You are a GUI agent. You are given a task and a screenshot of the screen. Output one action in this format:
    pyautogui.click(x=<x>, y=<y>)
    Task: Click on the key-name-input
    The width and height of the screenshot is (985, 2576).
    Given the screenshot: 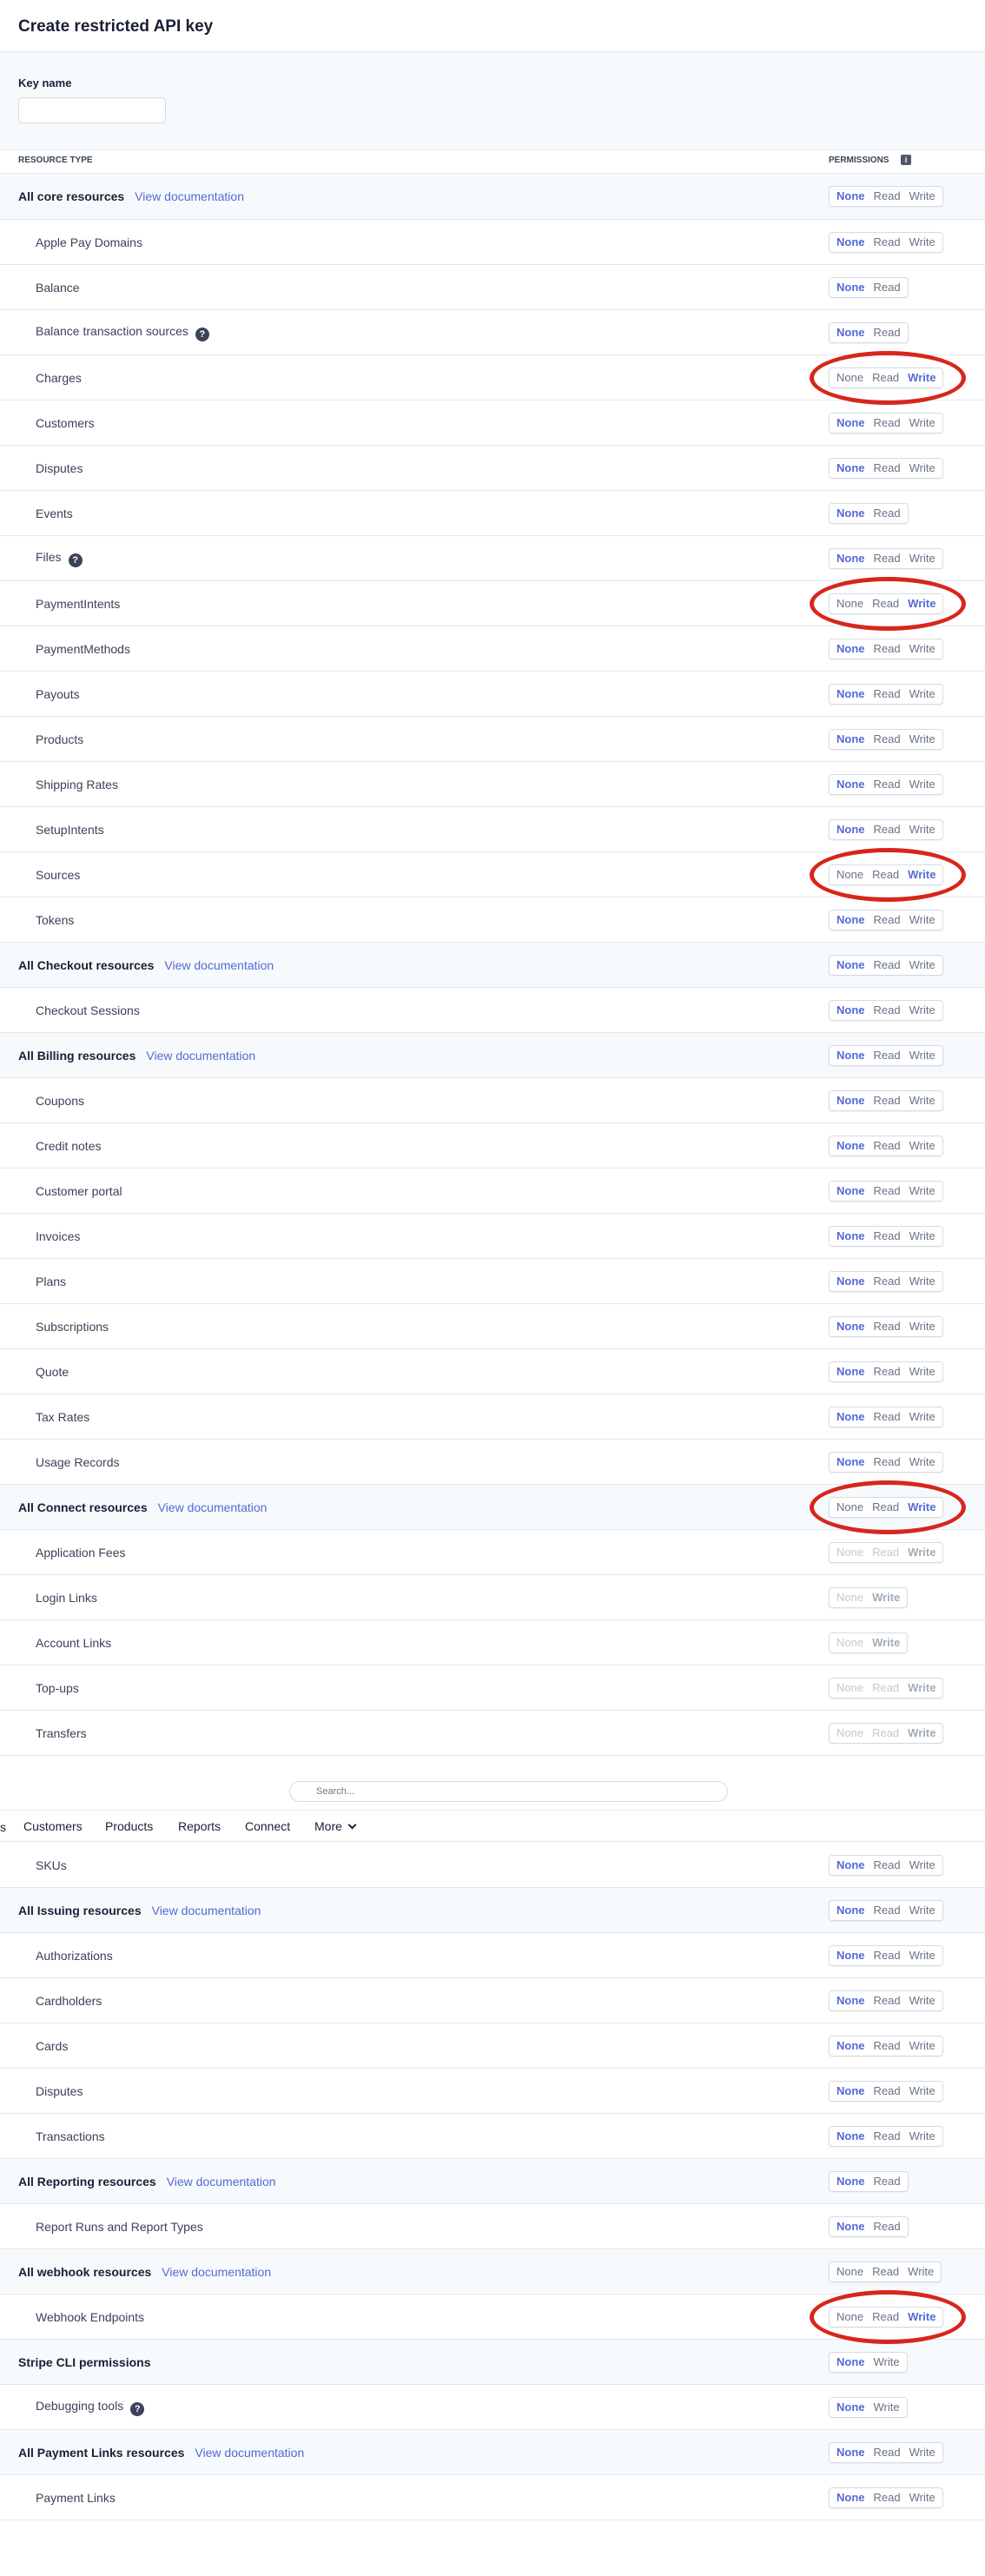 What is the action you would take?
    pyautogui.click(x=92, y=110)
    